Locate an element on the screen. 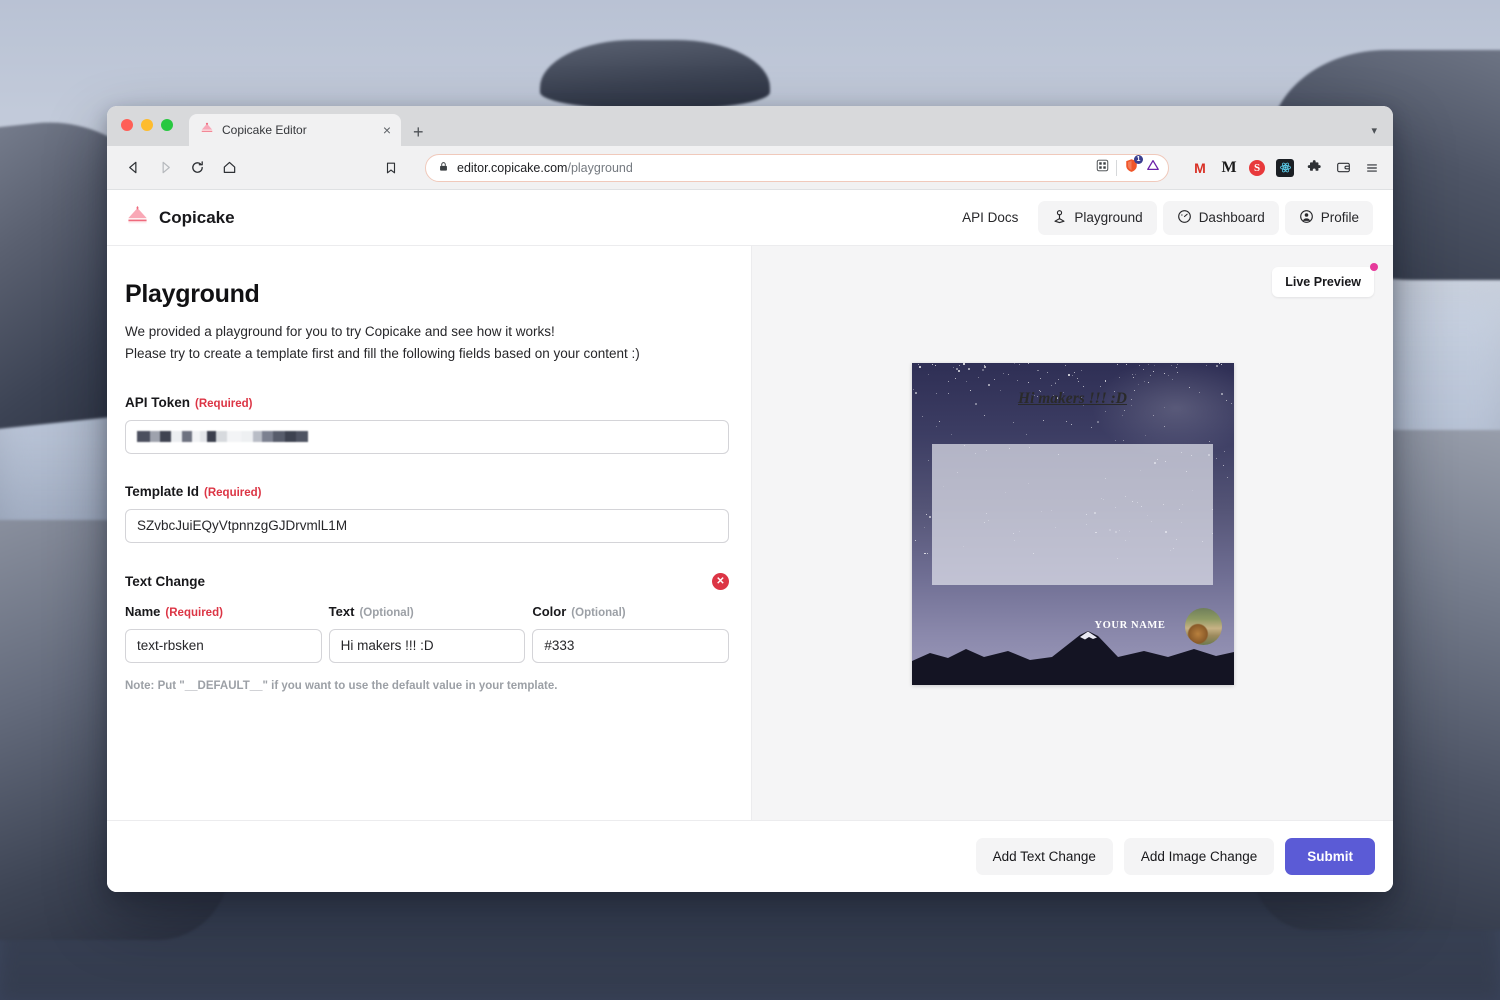 The width and height of the screenshot is (1500, 1000). forward-icon is located at coordinates (165, 168).